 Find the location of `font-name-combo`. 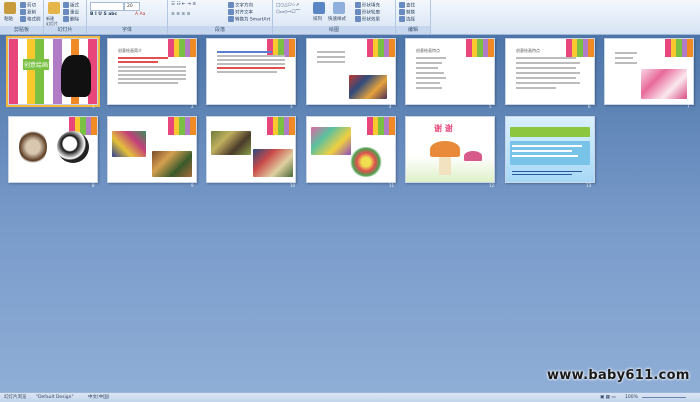

font-name-combo is located at coordinates (107, 6).